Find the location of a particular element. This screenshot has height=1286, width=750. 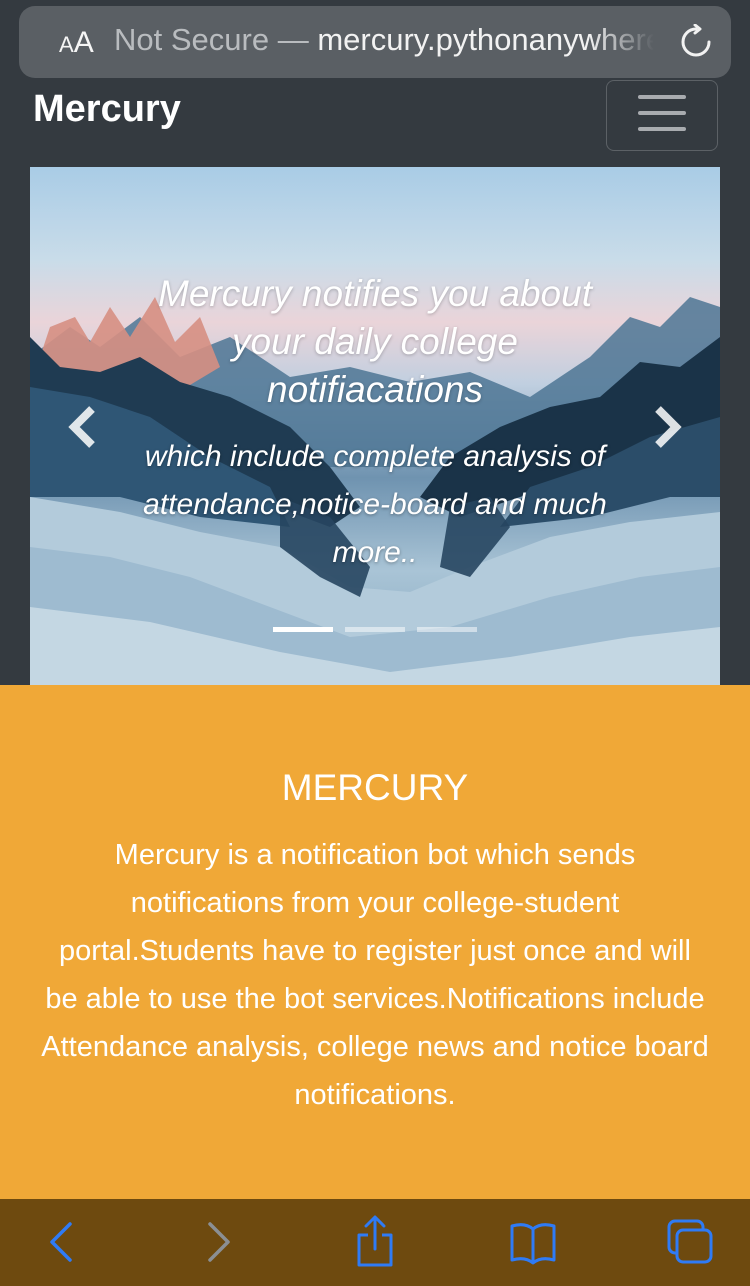

share-icon is located at coordinates (375, 1242).